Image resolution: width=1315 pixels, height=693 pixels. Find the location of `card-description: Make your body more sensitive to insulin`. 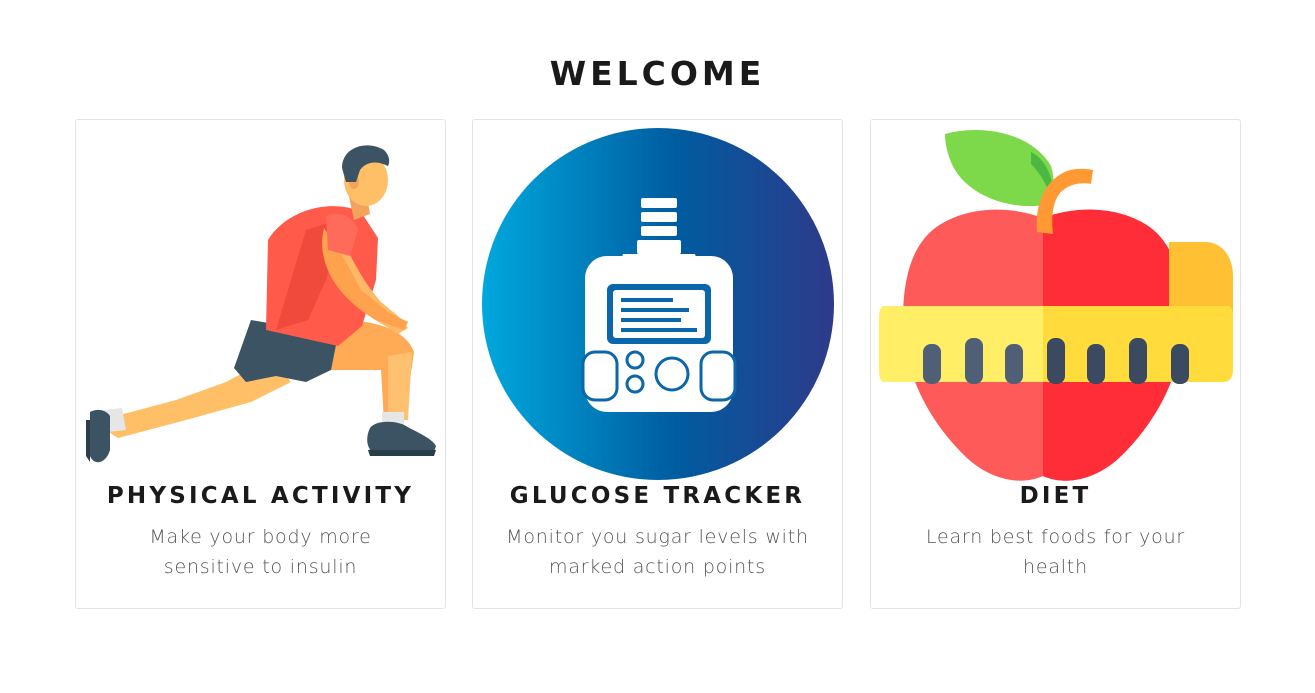

card-description: Make your body more sensitive to insulin is located at coordinates (260, 552).